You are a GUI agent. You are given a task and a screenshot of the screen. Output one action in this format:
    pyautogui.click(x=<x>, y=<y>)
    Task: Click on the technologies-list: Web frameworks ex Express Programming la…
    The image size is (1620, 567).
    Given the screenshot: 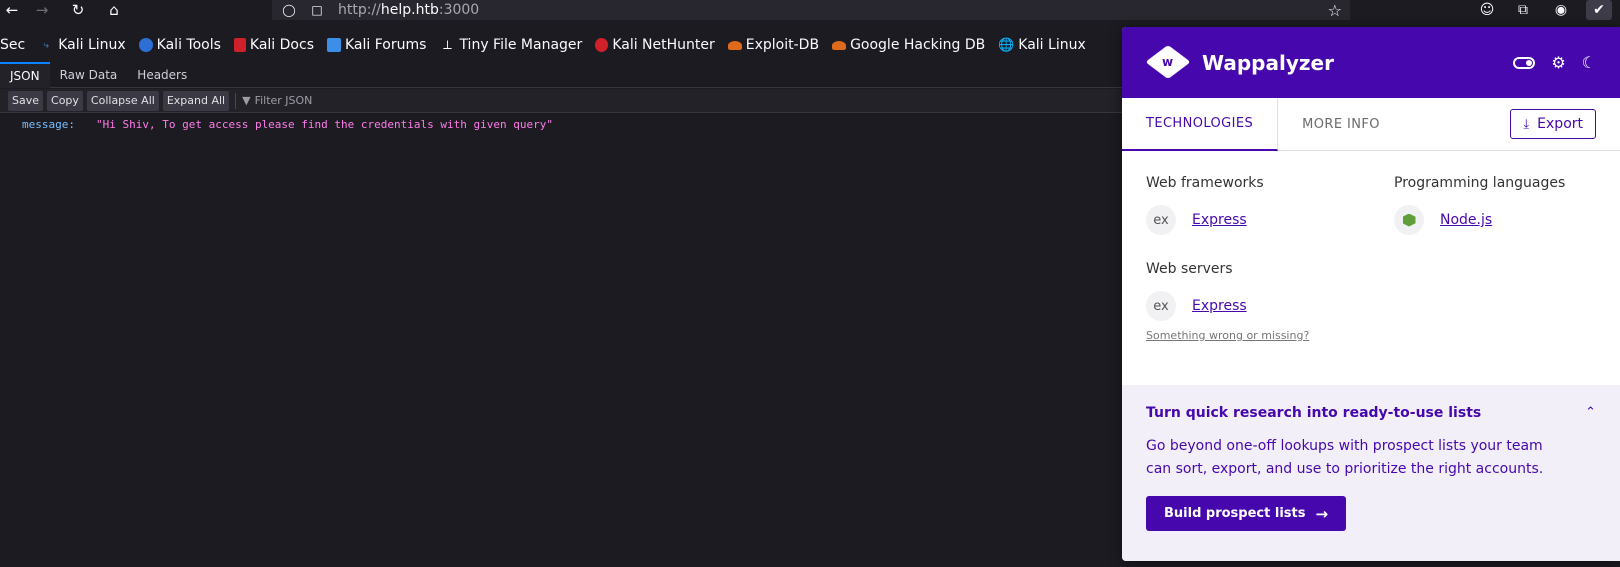 What is the action you would take?
    pyautogui.click(x=1371, y=268)
    